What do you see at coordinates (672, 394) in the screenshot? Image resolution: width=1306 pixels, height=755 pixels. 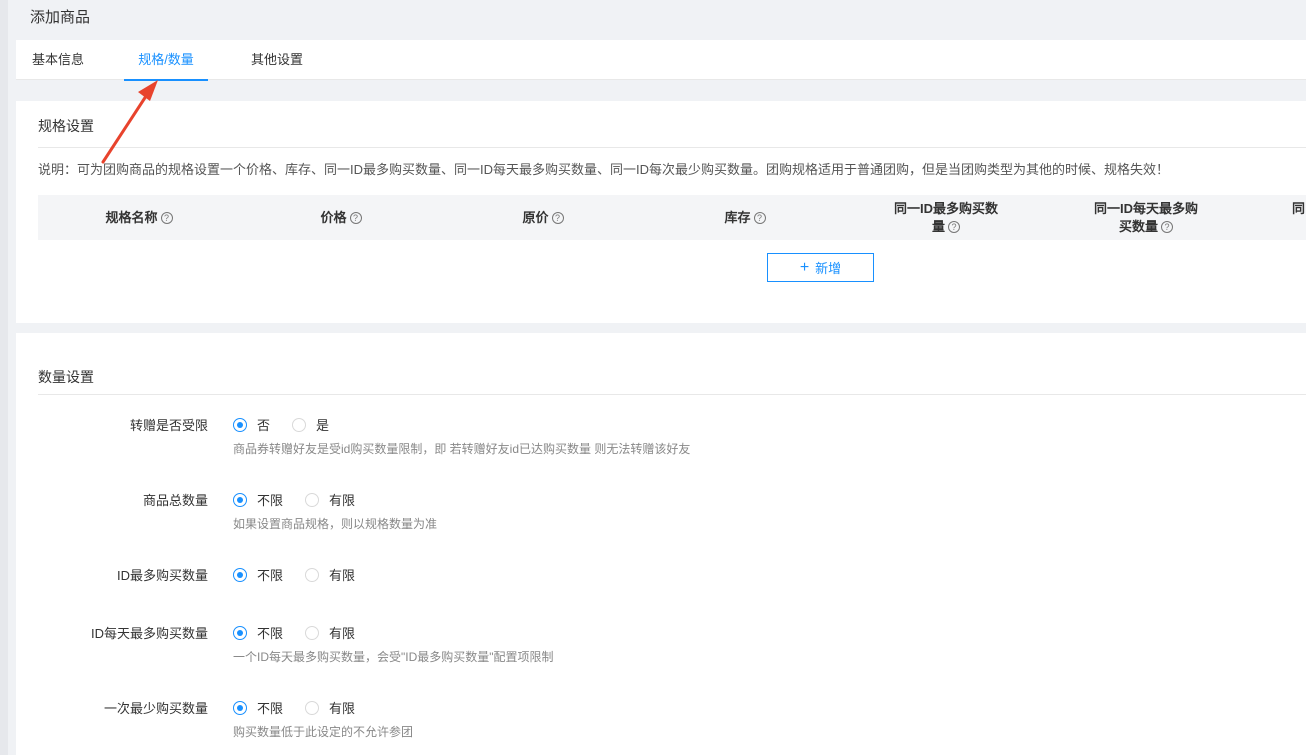 I see `qty-divider` at bounding box center [672, 394].